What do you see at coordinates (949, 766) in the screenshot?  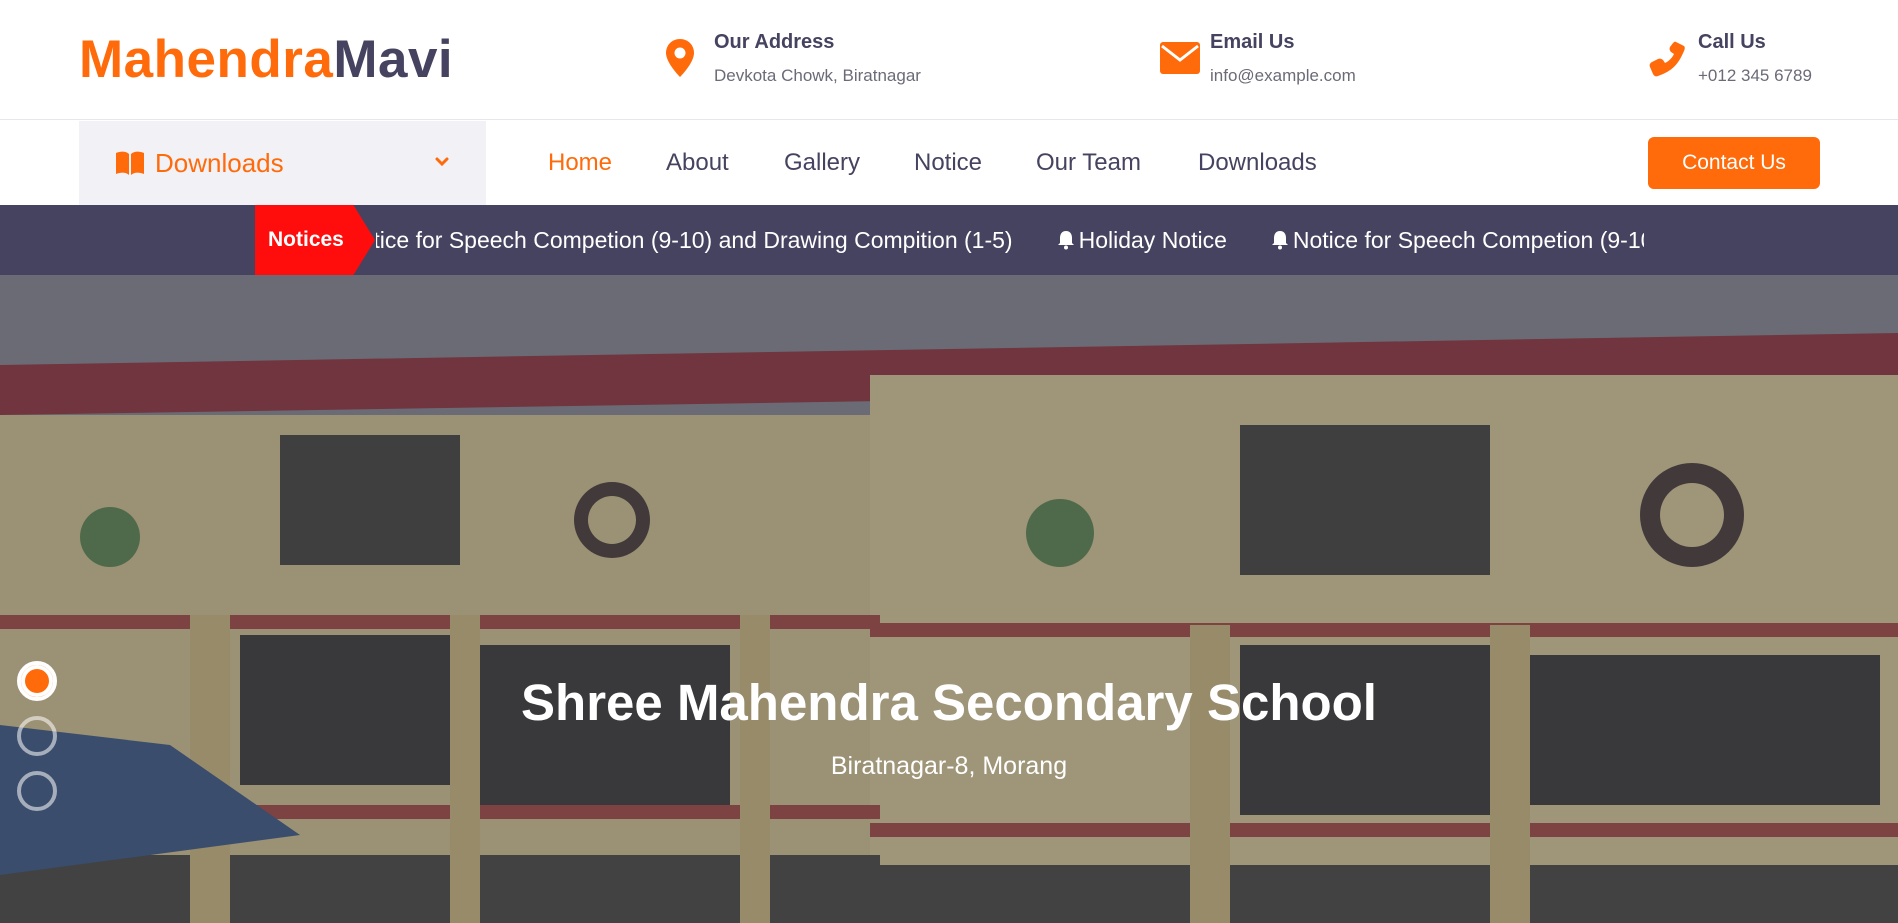 I see `hero-subtitle: Biratnagar-8, Morang` at bounding box center [949, 766].